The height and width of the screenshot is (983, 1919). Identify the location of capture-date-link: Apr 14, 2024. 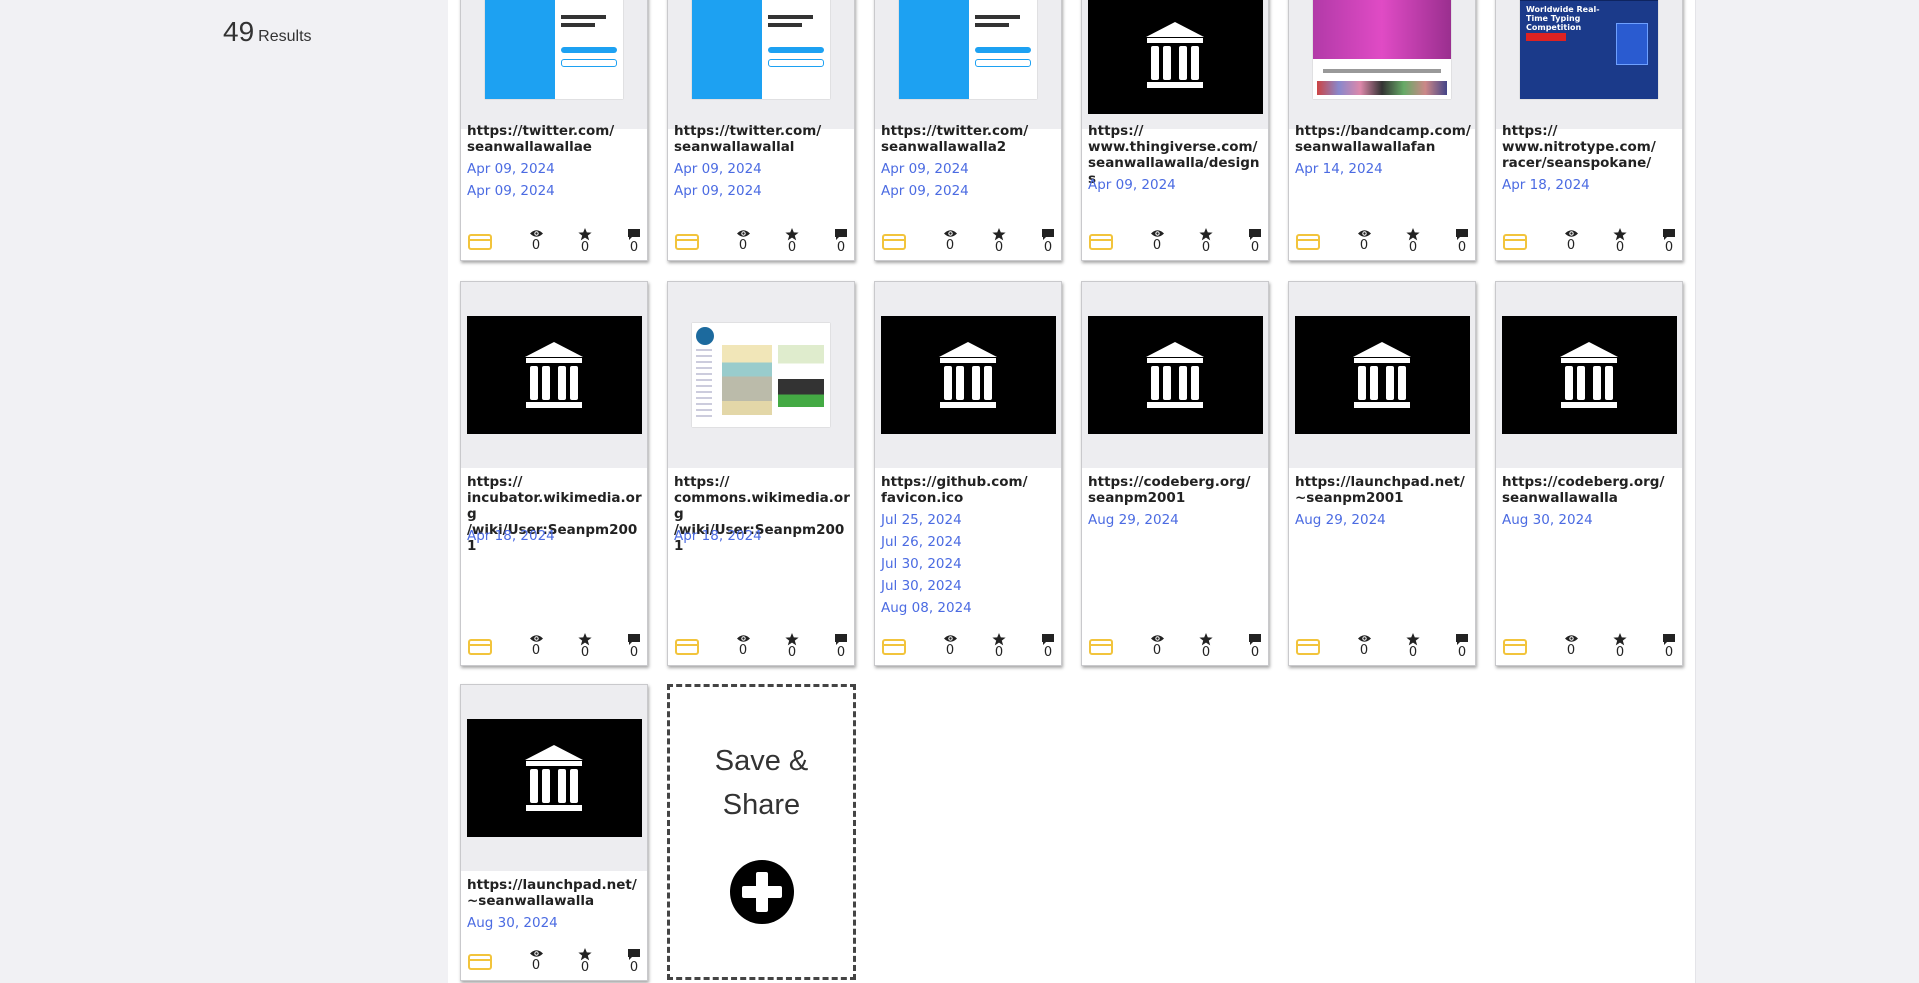
(1383, 169).